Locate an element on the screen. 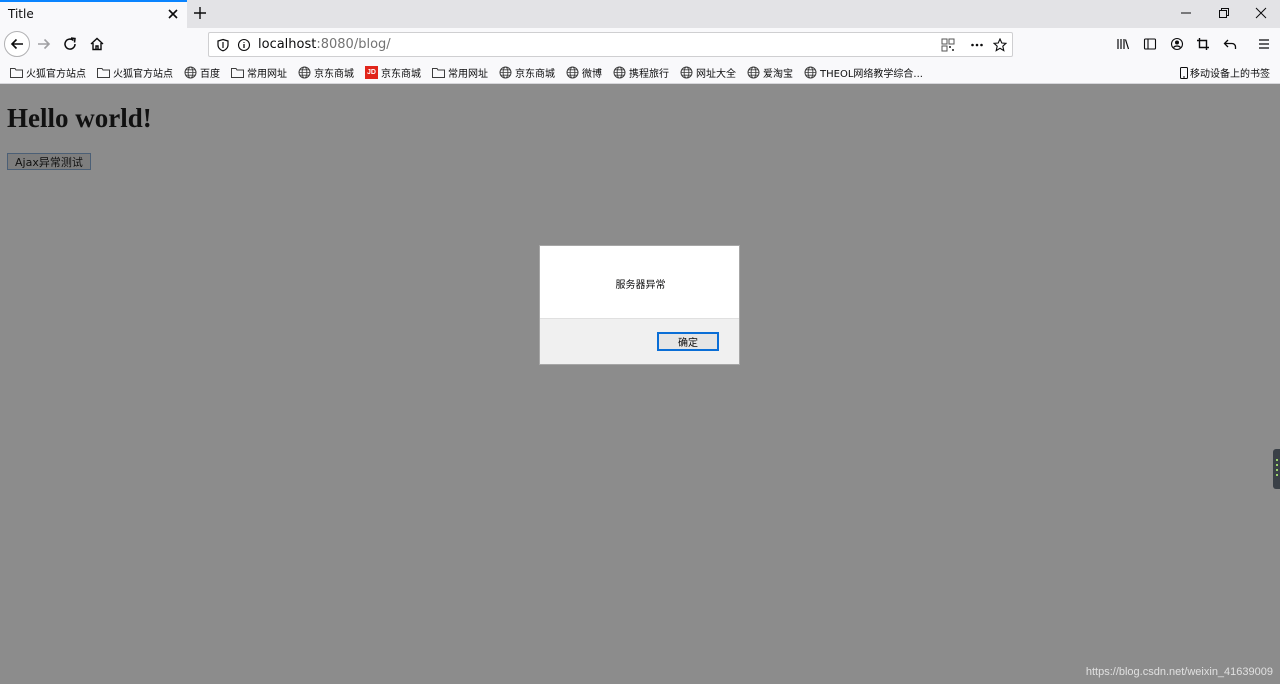 The width and height of the screenshot is (1280, 684). bookmark-item: 爱淘宝 is located at coordinates (770, 72).